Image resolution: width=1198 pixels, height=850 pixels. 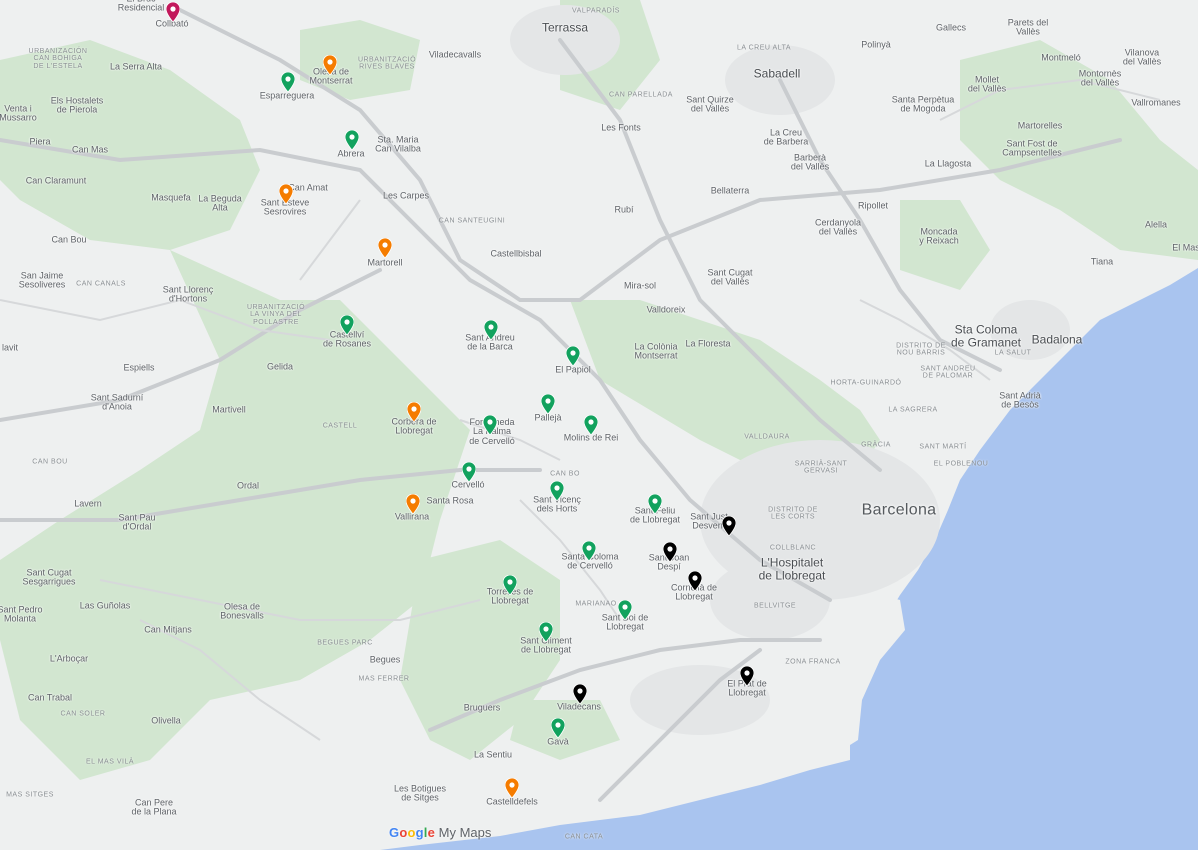 I want to click on town-label: Gallecs, so click(x=951, y=27).